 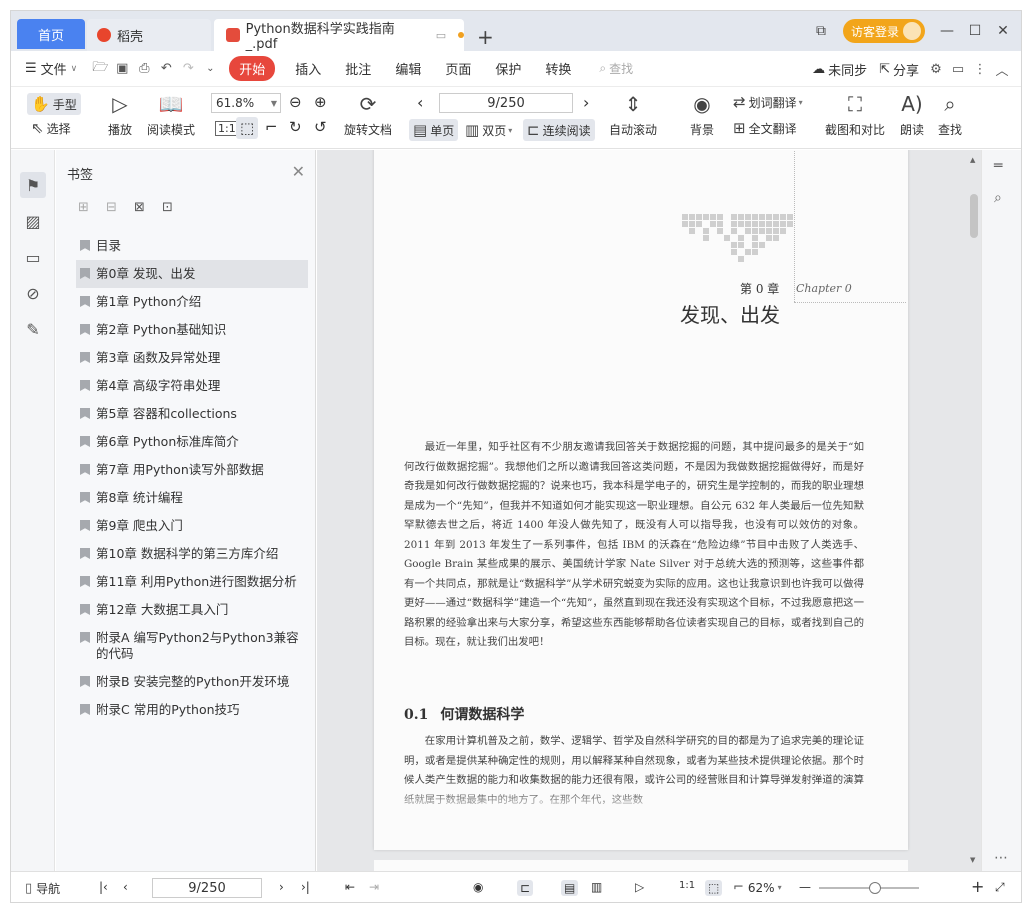 I want to click on play-icon: ▷, so click(x=639, y=887).